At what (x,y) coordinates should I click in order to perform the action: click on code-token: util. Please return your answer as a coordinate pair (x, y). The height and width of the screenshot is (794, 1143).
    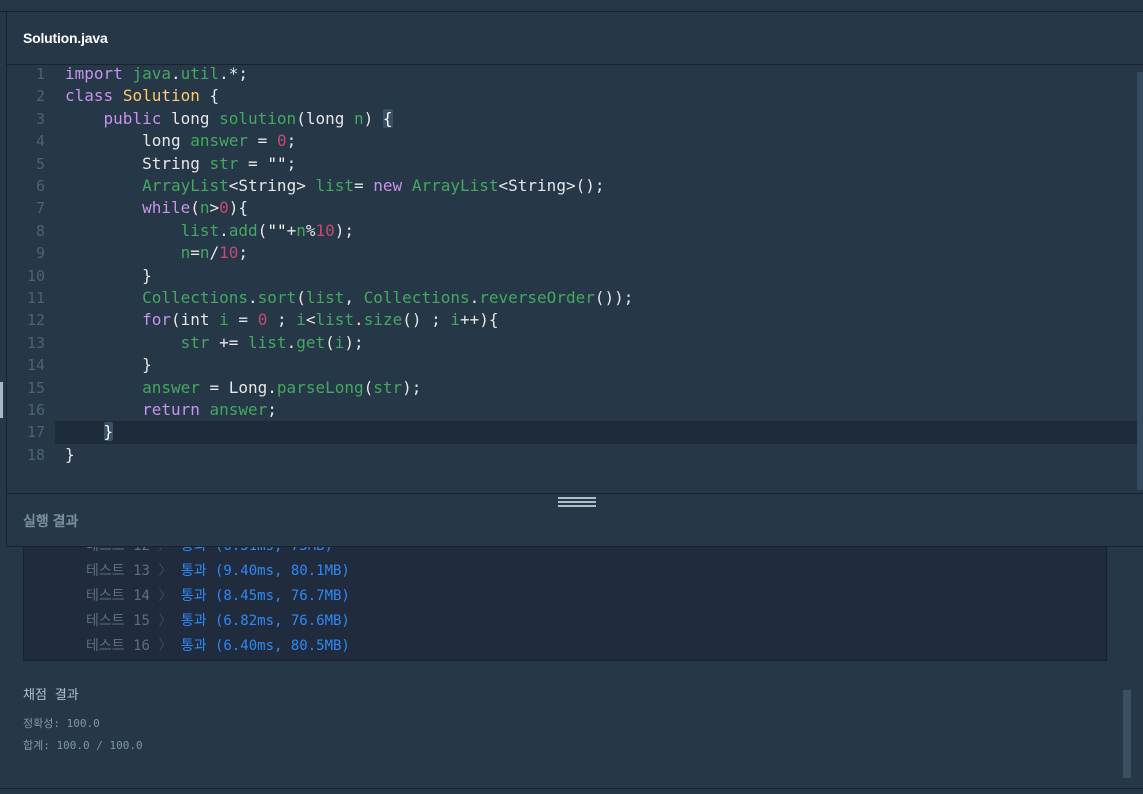
    Looking at the image, I should click on (200, 74).